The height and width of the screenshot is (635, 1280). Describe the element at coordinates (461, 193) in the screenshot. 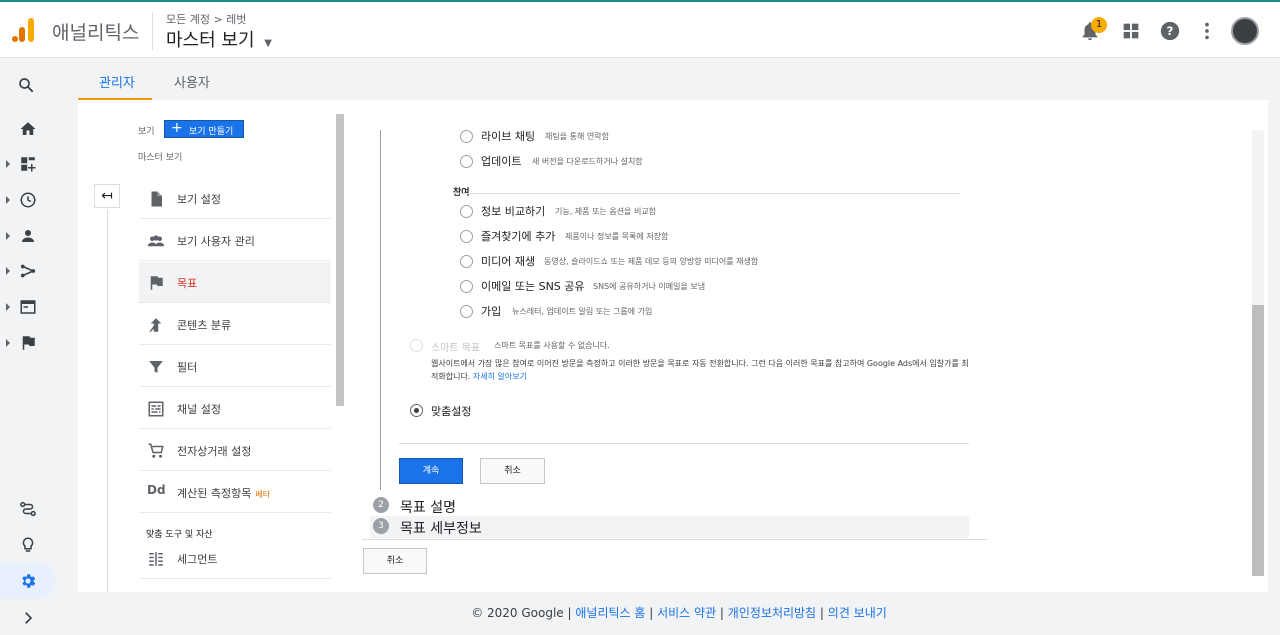

I see `engagement-section-header: 참여` at that location.